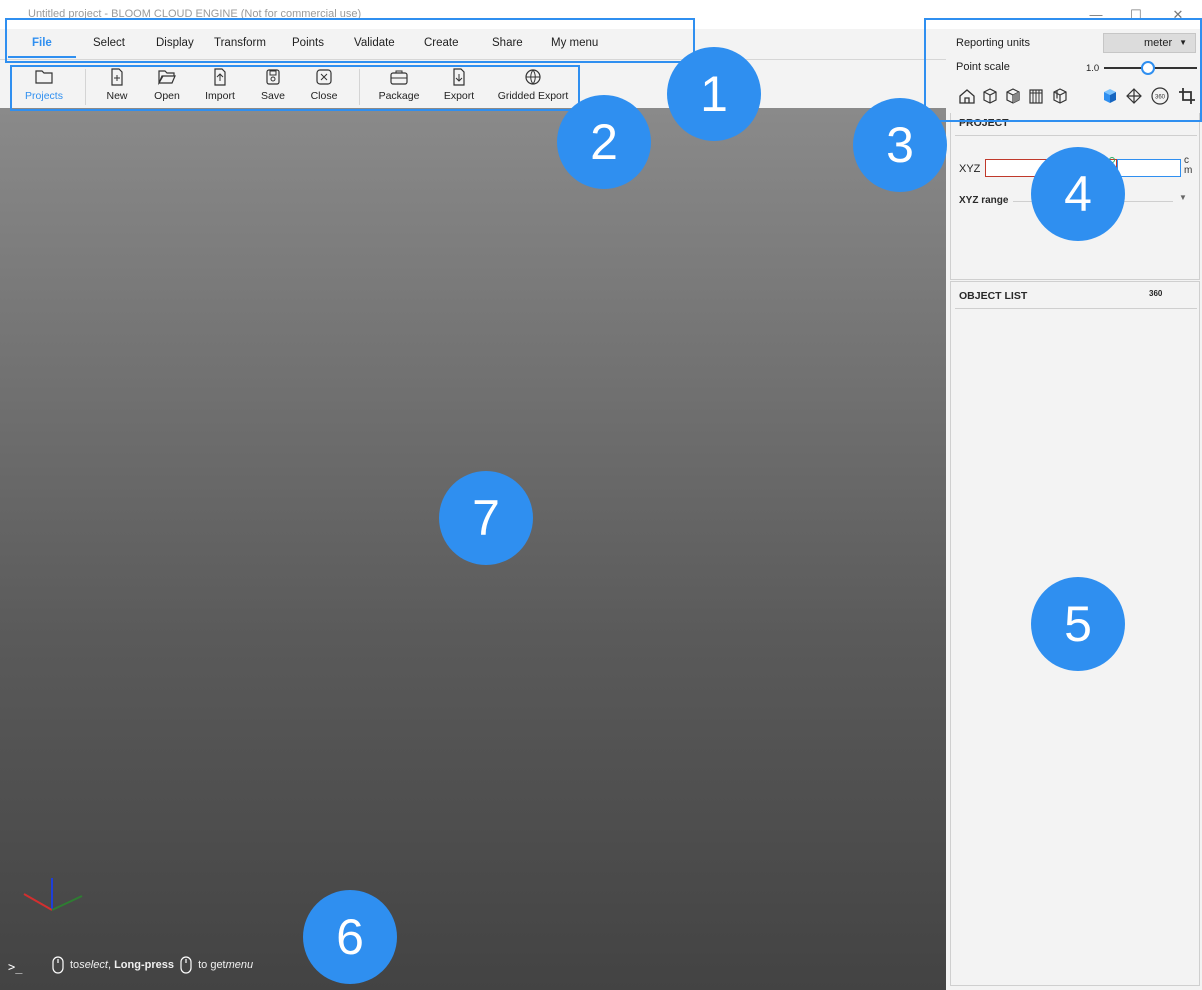  What do you see at coordinates (993, 296) in the screenshot?
I see `object-list-title: OBJECT LIST` at bounding box center [993, 296].